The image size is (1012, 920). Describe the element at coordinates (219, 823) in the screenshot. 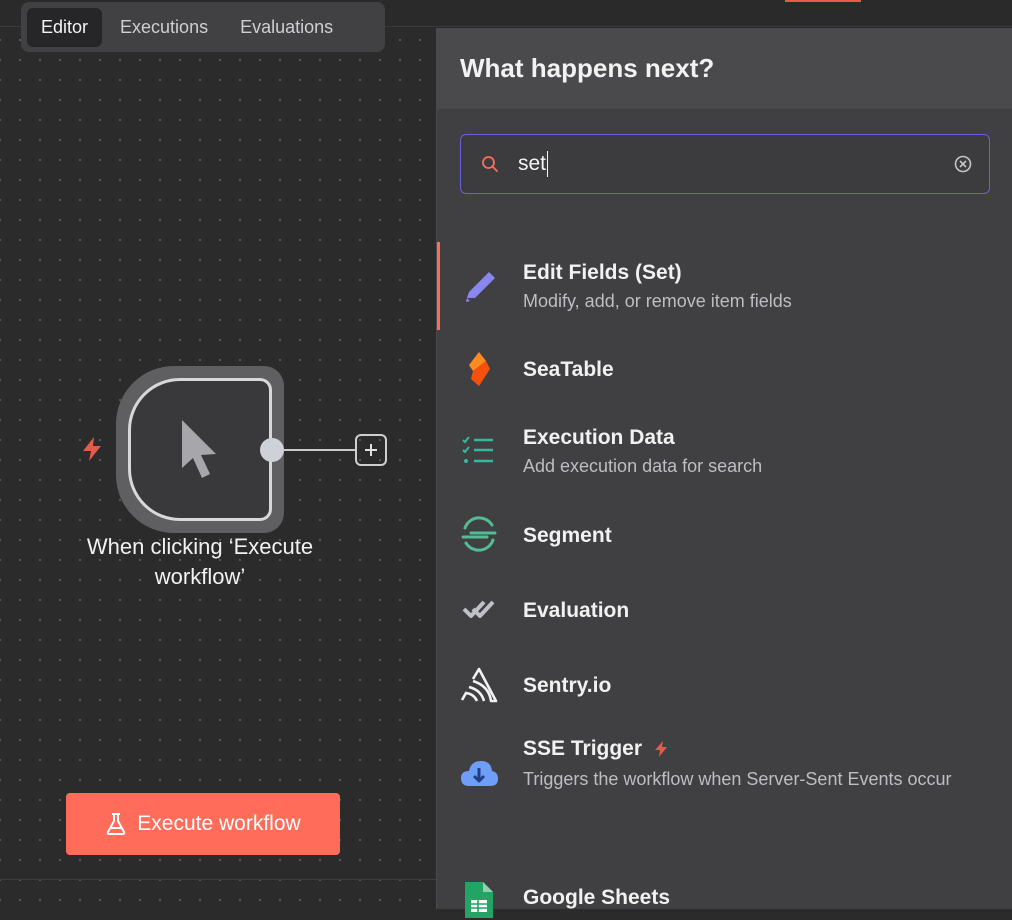

I see `execute-workflow-label: Execute workflow` at that location.